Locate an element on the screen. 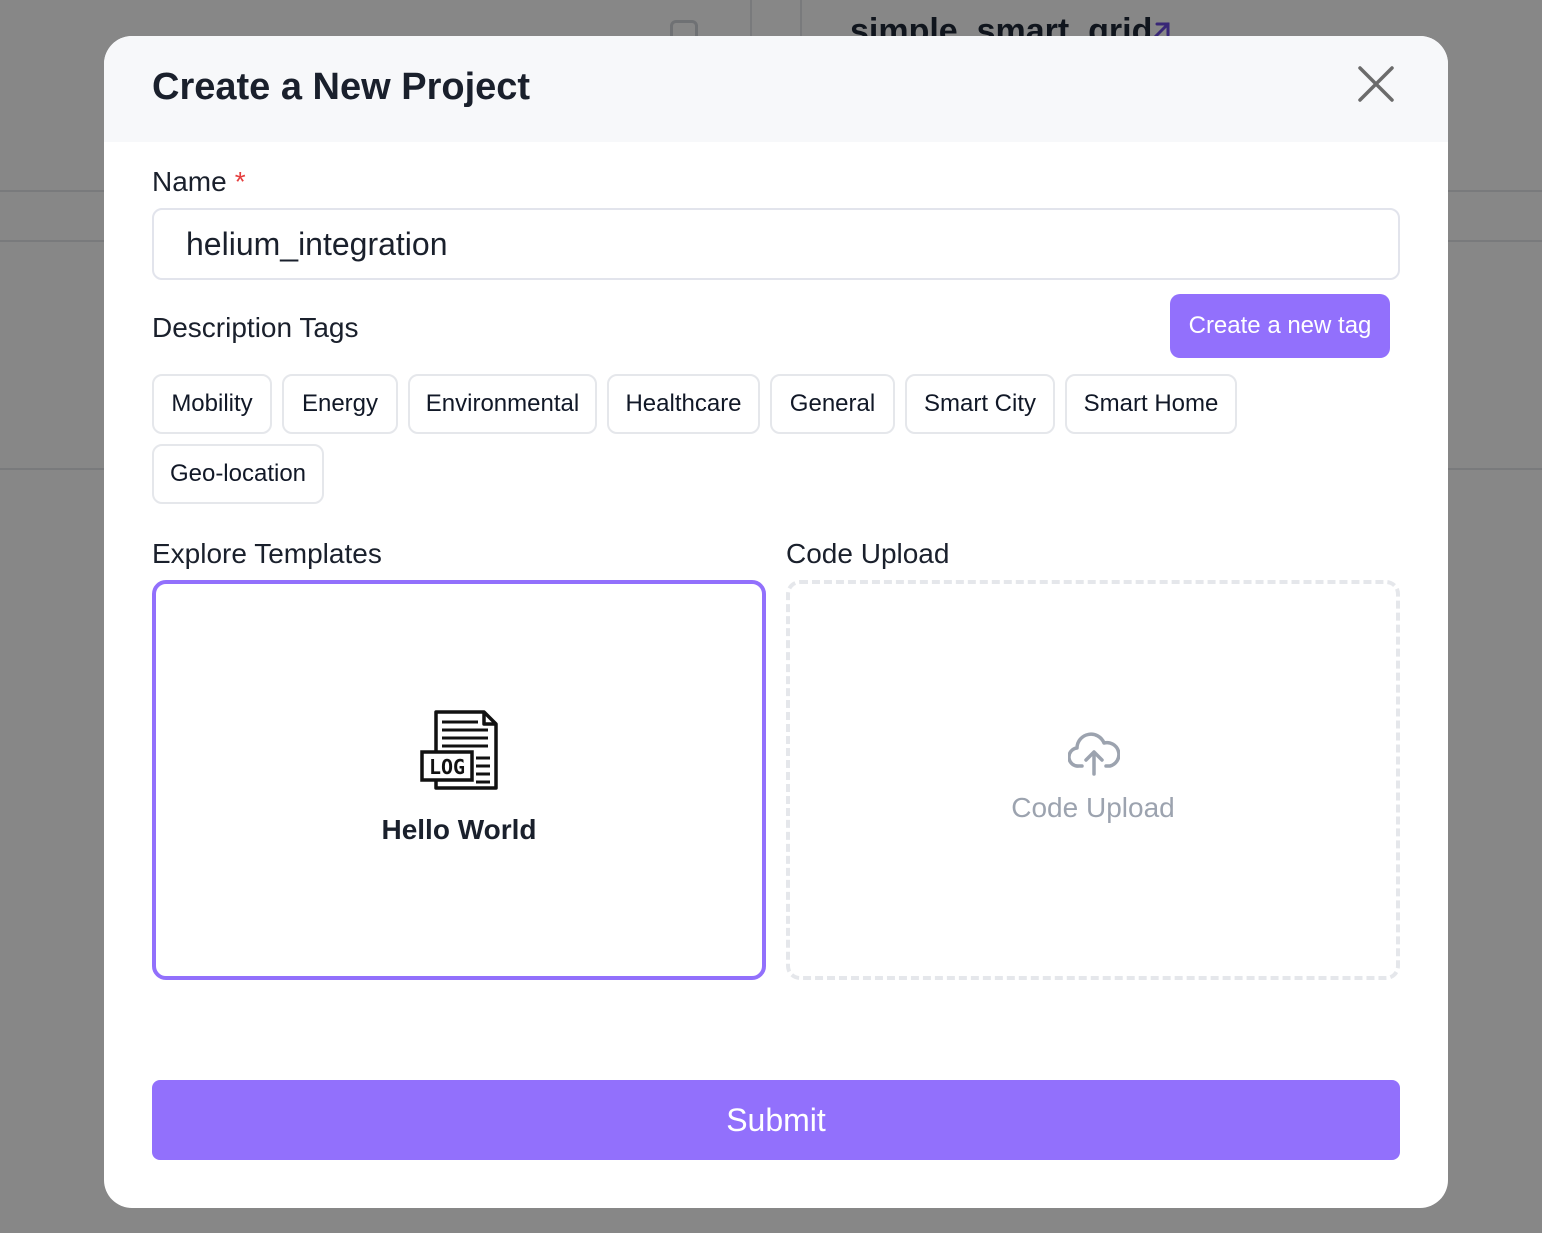  log-file-icon: LOG is located at coordinates (459, 750).